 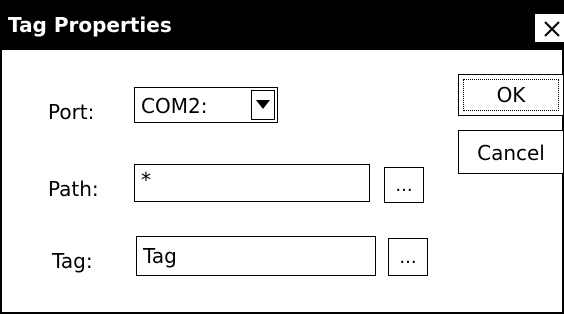 I want to click on port-dropdown-button, so click(x=263, y=105).